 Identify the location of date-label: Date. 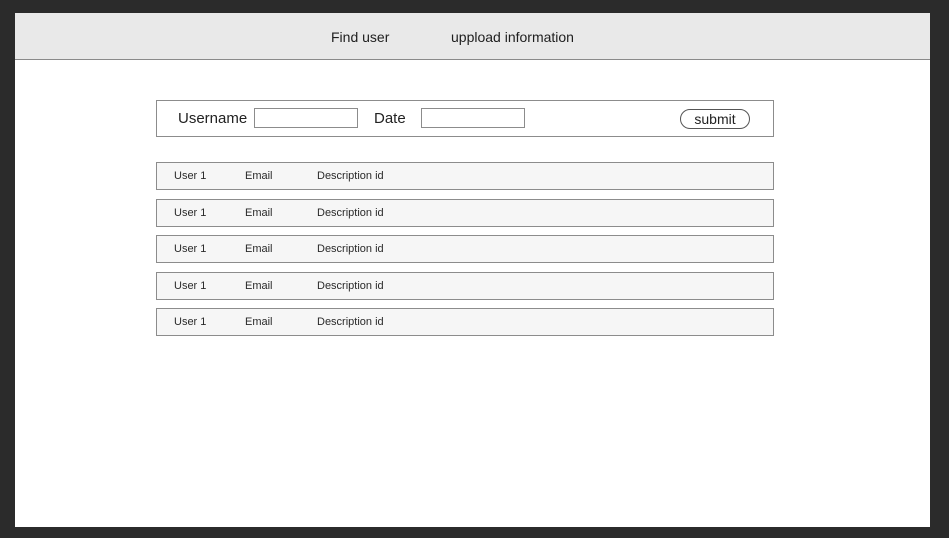
(390, 118).